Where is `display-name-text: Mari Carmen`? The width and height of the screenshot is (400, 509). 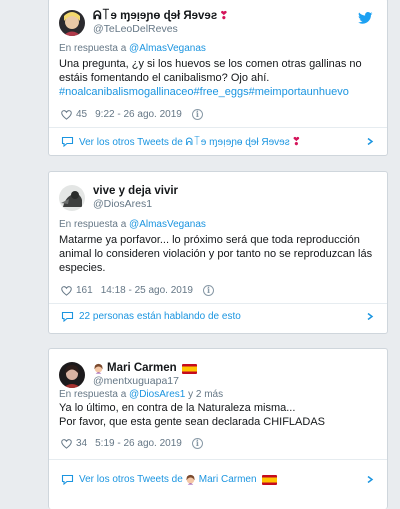
display-name-text: Mari Carmen is located at coordinates (142, 368).